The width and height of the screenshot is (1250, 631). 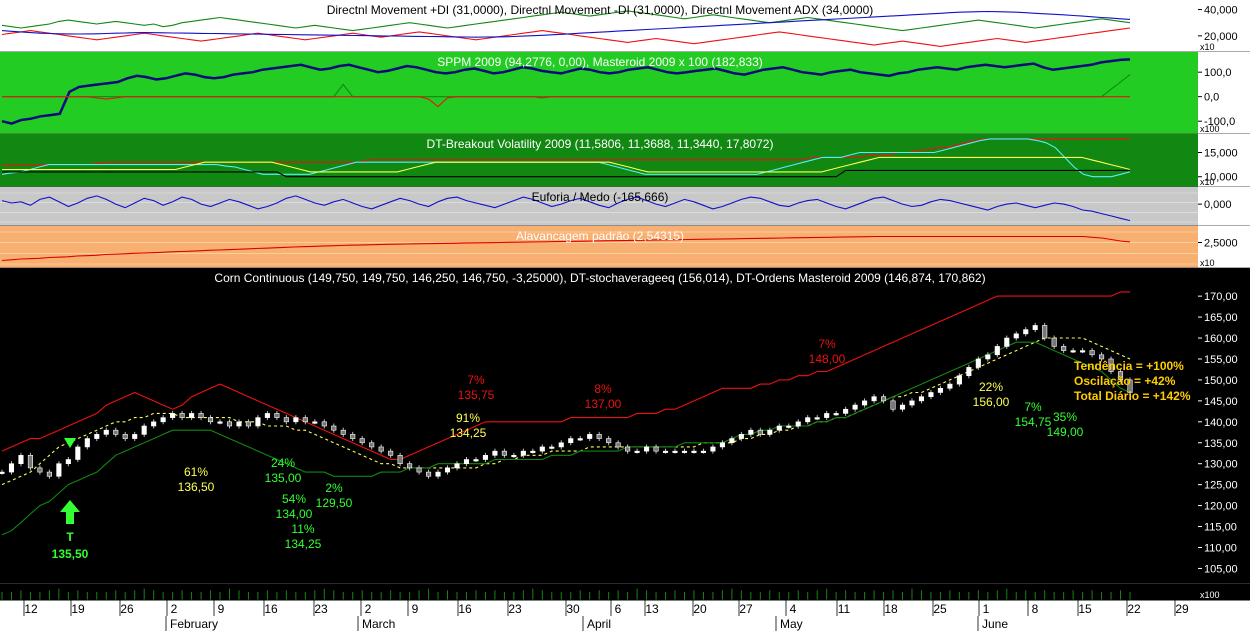 I want to click on y-tick-label: 125,00, so click(x=1221, y=486).